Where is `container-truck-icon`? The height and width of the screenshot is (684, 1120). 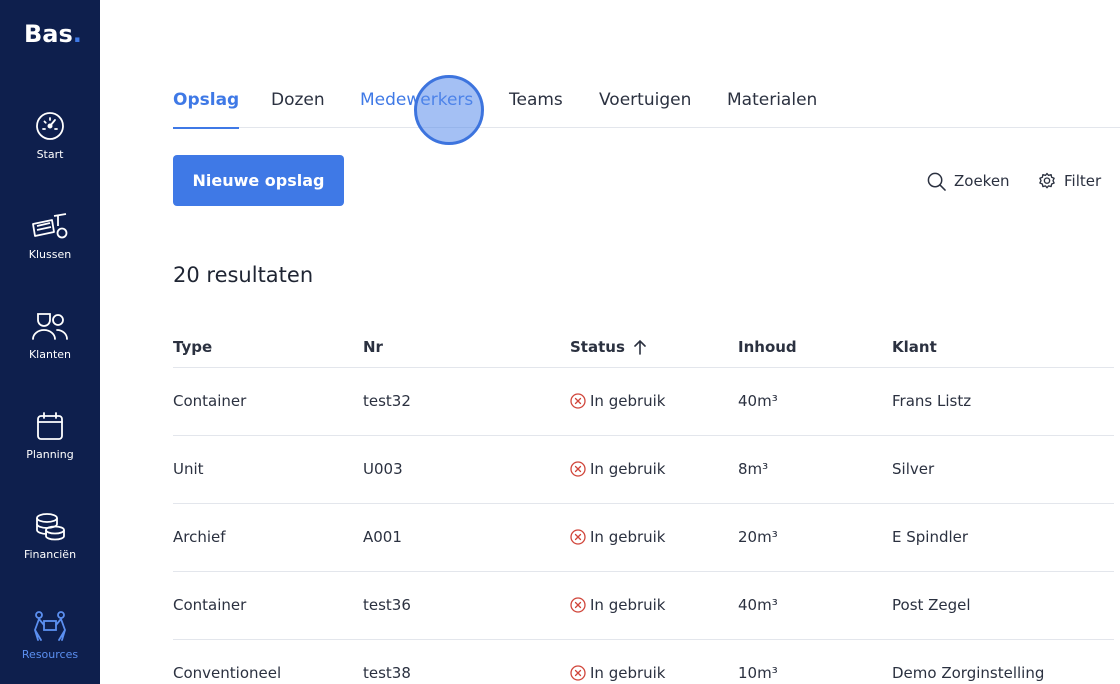
container-truck-icon is located at coordinates (50, 226).